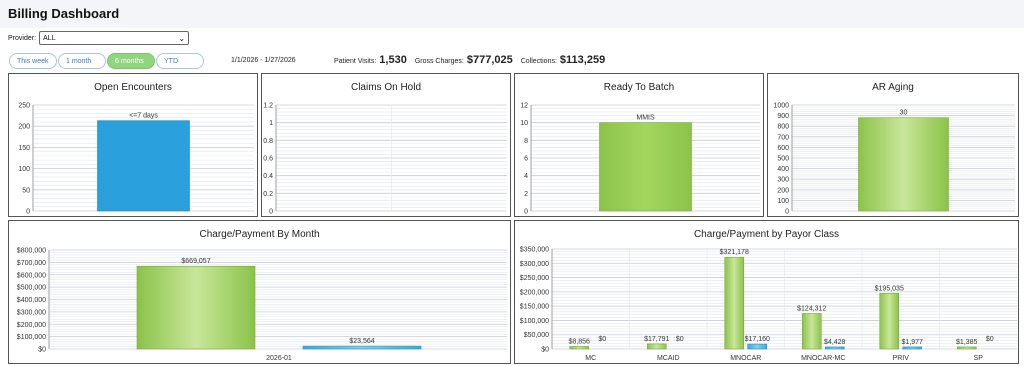  I want to click on data-label: $321,178, so click(734, 252).